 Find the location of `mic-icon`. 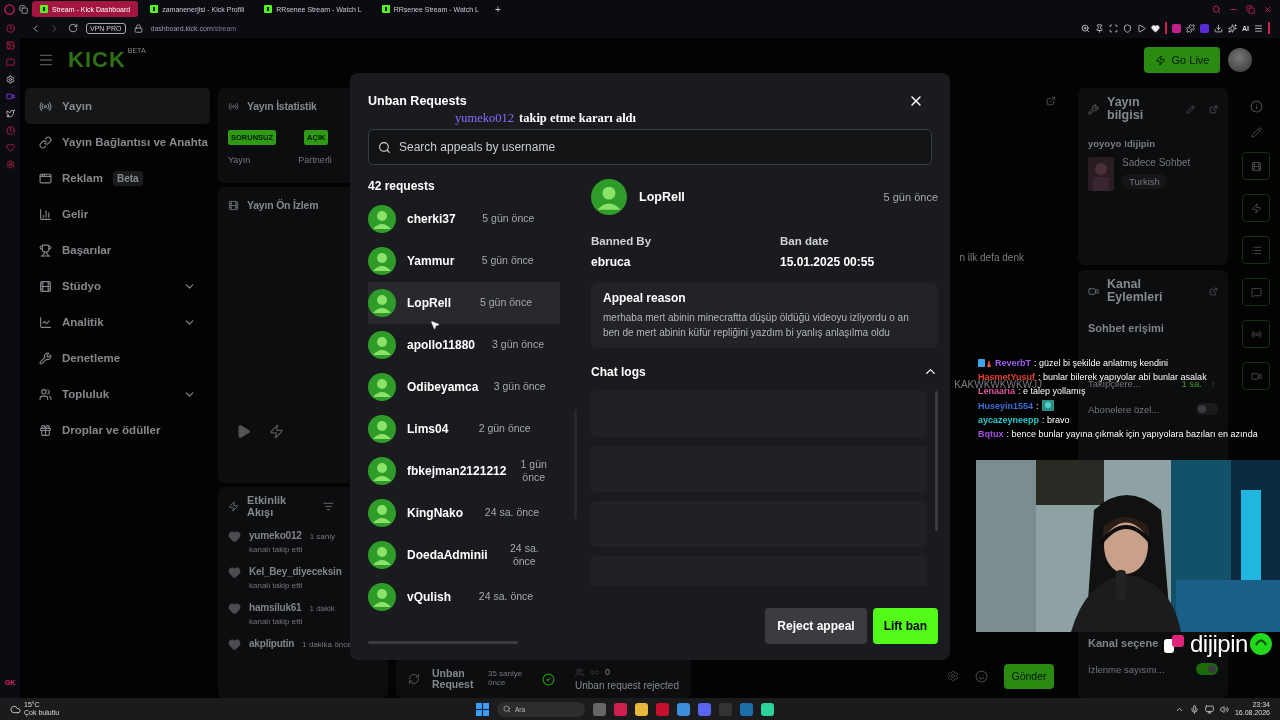

mic-icon is located at coordinates (1194, 709).